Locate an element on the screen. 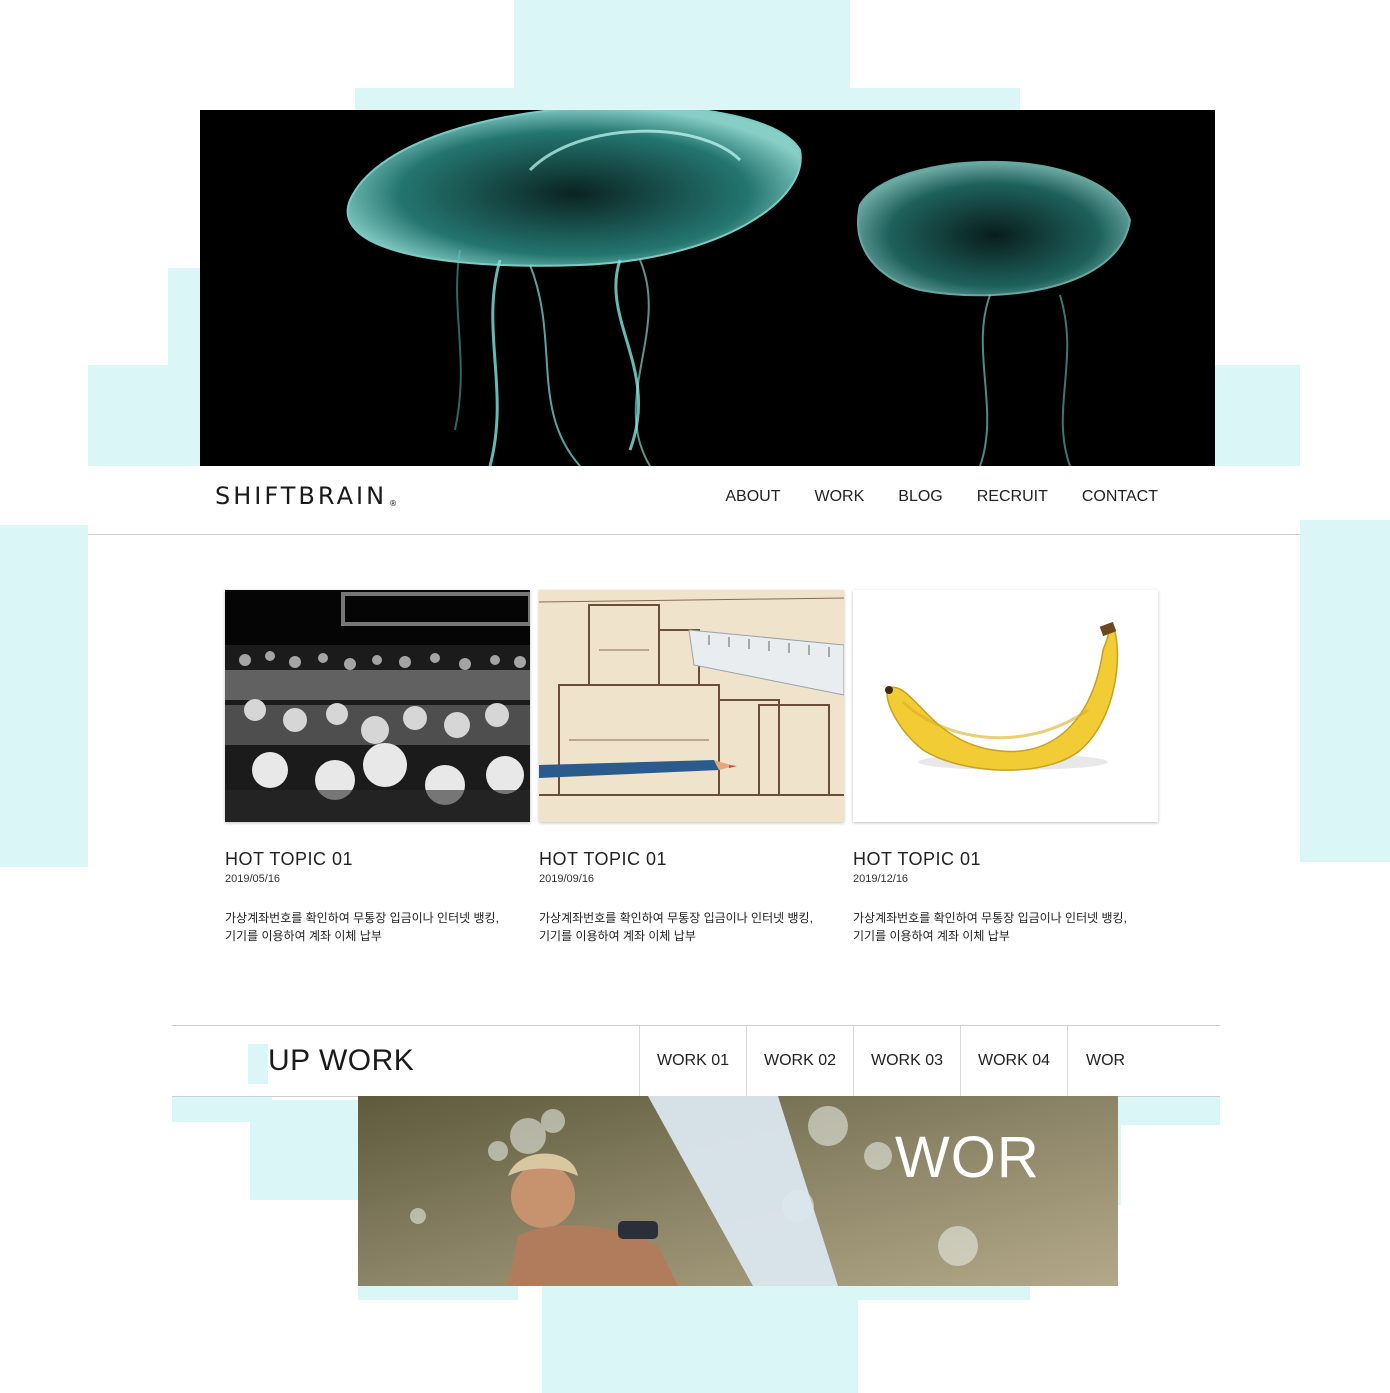 The width and height of the screenshot is (1390, 1393). topic-image-concert-crowd is located at coordinates (377, 706).